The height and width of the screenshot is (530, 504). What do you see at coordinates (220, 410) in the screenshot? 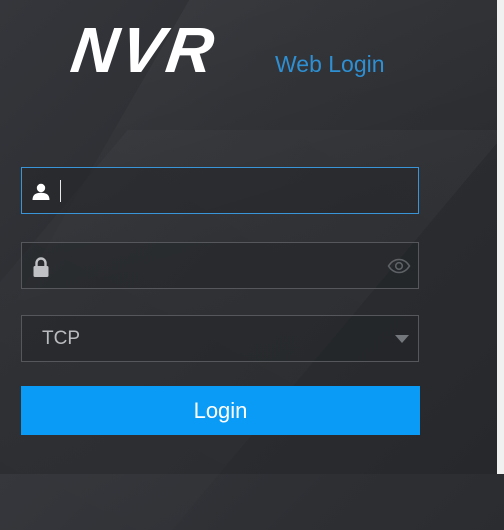
I see `login-button: Login` at bounding box center [220, 410].